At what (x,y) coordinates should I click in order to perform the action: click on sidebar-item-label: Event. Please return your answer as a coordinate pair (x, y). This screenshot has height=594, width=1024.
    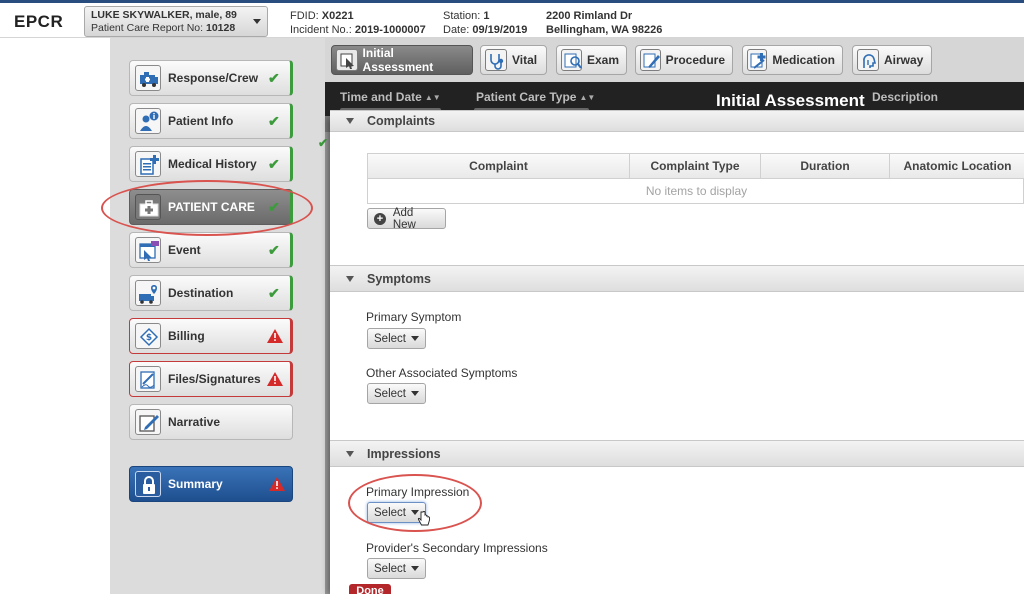
    Looking at the image, I should click on (184, 250).